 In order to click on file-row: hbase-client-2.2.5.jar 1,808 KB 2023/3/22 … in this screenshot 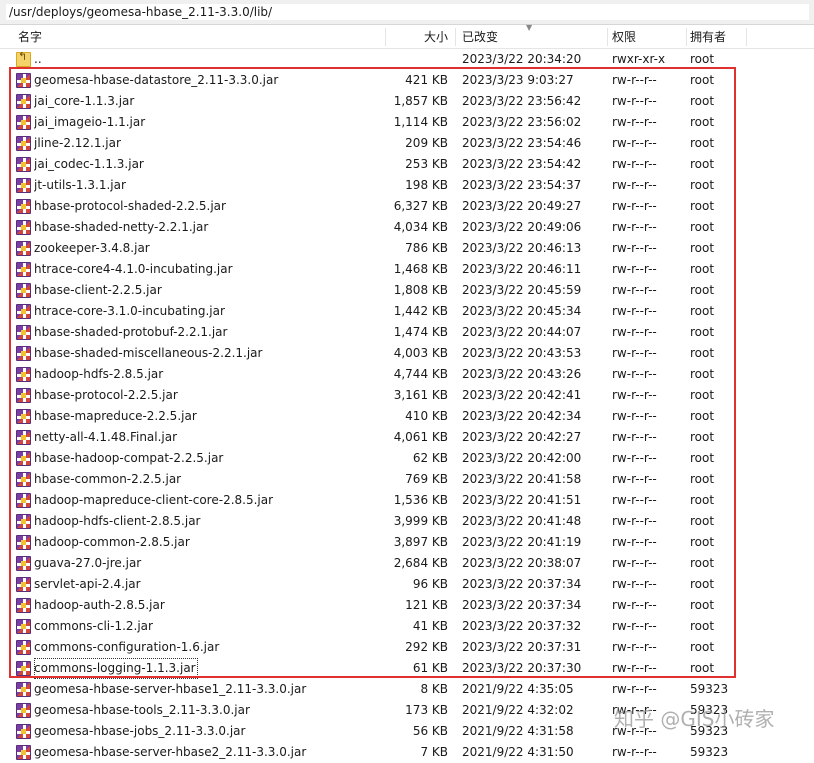, I will do `click(407, 290)`.